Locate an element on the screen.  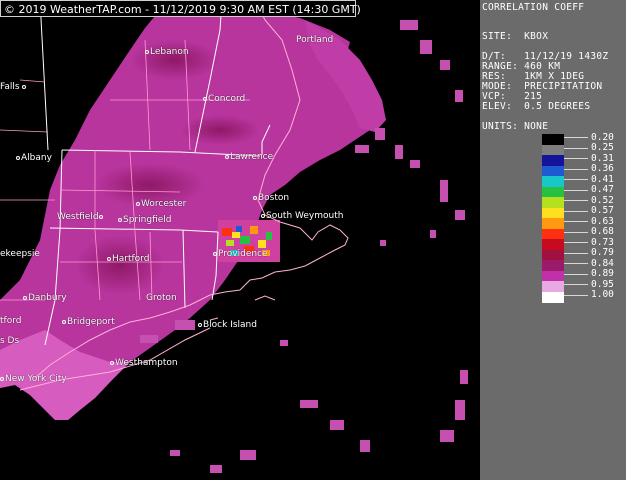
scale-value: 0.84 is located at coordinates (602, 263).